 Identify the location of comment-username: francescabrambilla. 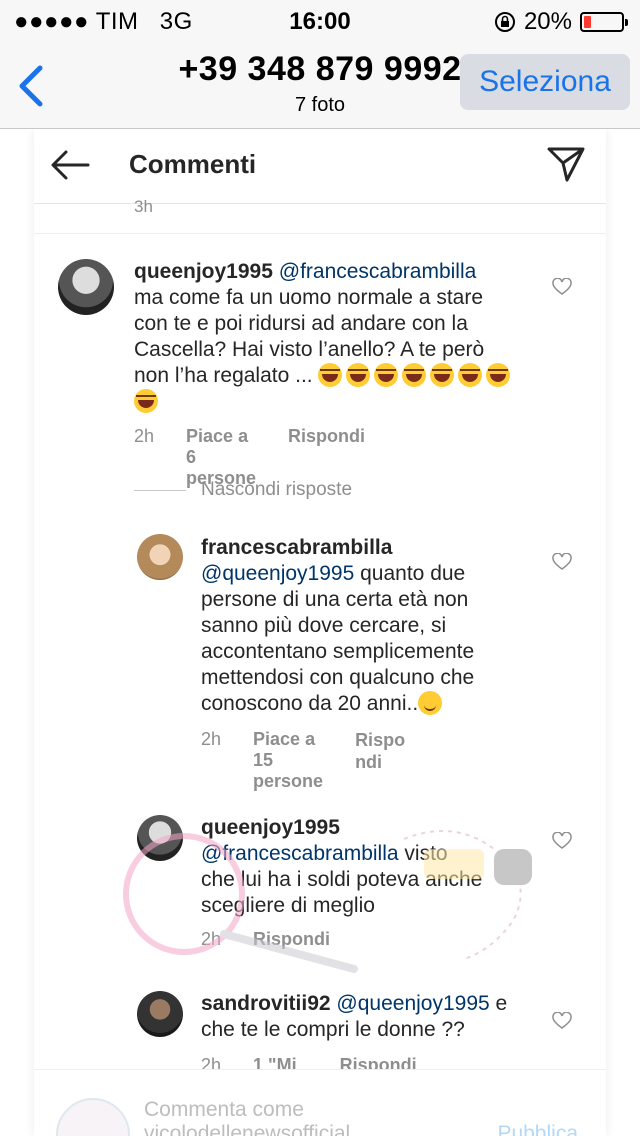
(296, 547).